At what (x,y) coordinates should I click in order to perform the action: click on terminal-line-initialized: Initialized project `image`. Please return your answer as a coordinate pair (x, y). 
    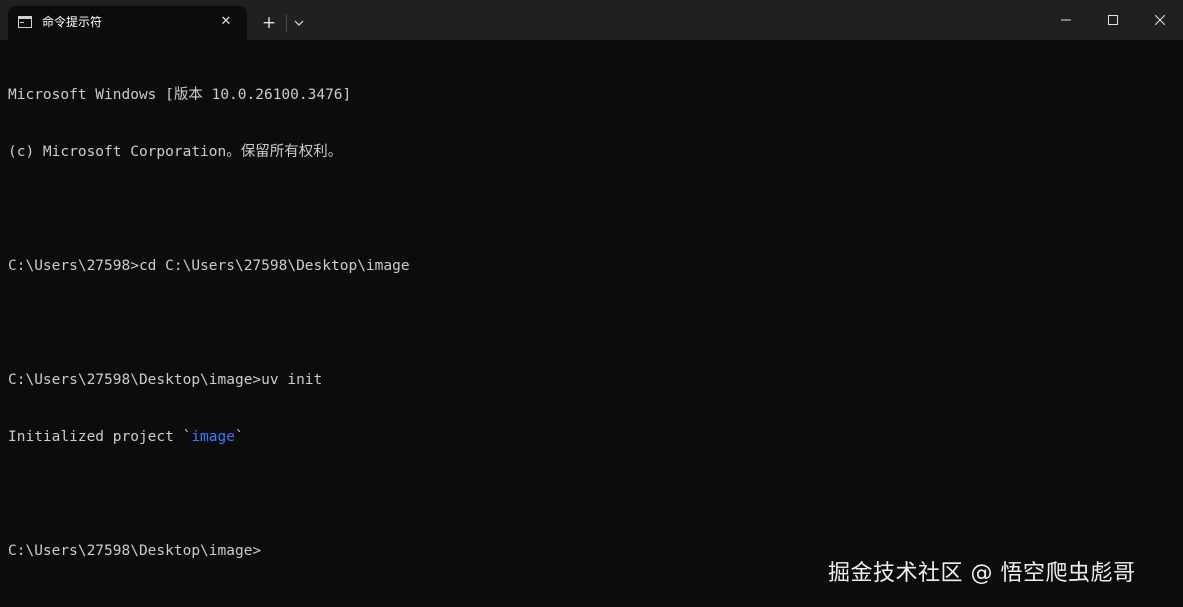
    Looking at the image, I should click on (588, 437).